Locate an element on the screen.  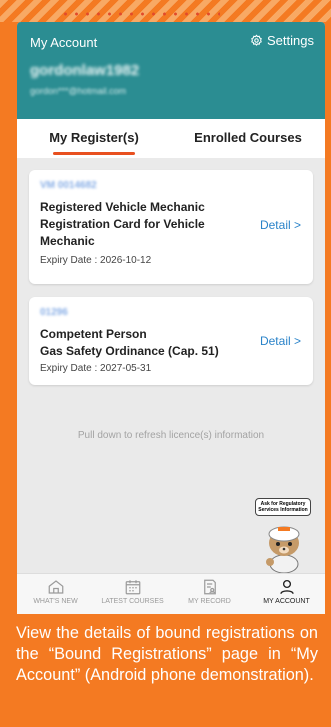
assistant-bubble: Ask for Regulatory Services Information is located at coordinates (283, 507).